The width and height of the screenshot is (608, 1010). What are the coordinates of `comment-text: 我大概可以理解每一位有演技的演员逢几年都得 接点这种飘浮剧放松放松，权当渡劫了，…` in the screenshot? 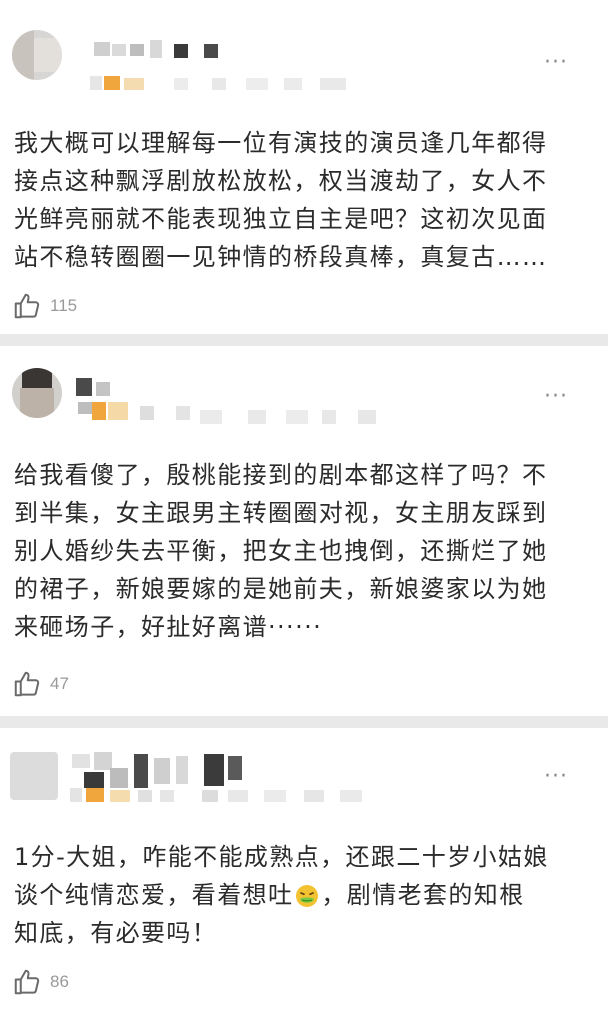 It's located at (281, 200).